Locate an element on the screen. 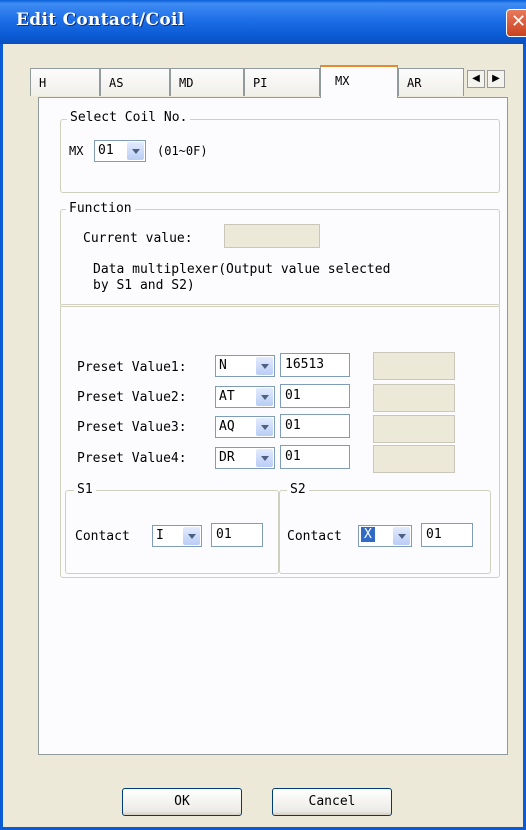  current-value-field is located at coordinates (272, 236).